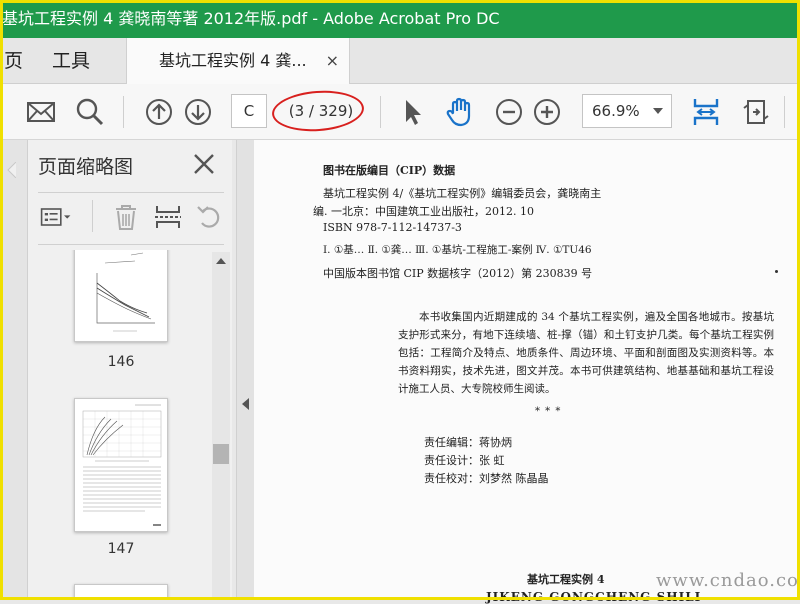 The width and height of the screenshot is (800, 604). I want to click on toolbar, so click(400, 112).